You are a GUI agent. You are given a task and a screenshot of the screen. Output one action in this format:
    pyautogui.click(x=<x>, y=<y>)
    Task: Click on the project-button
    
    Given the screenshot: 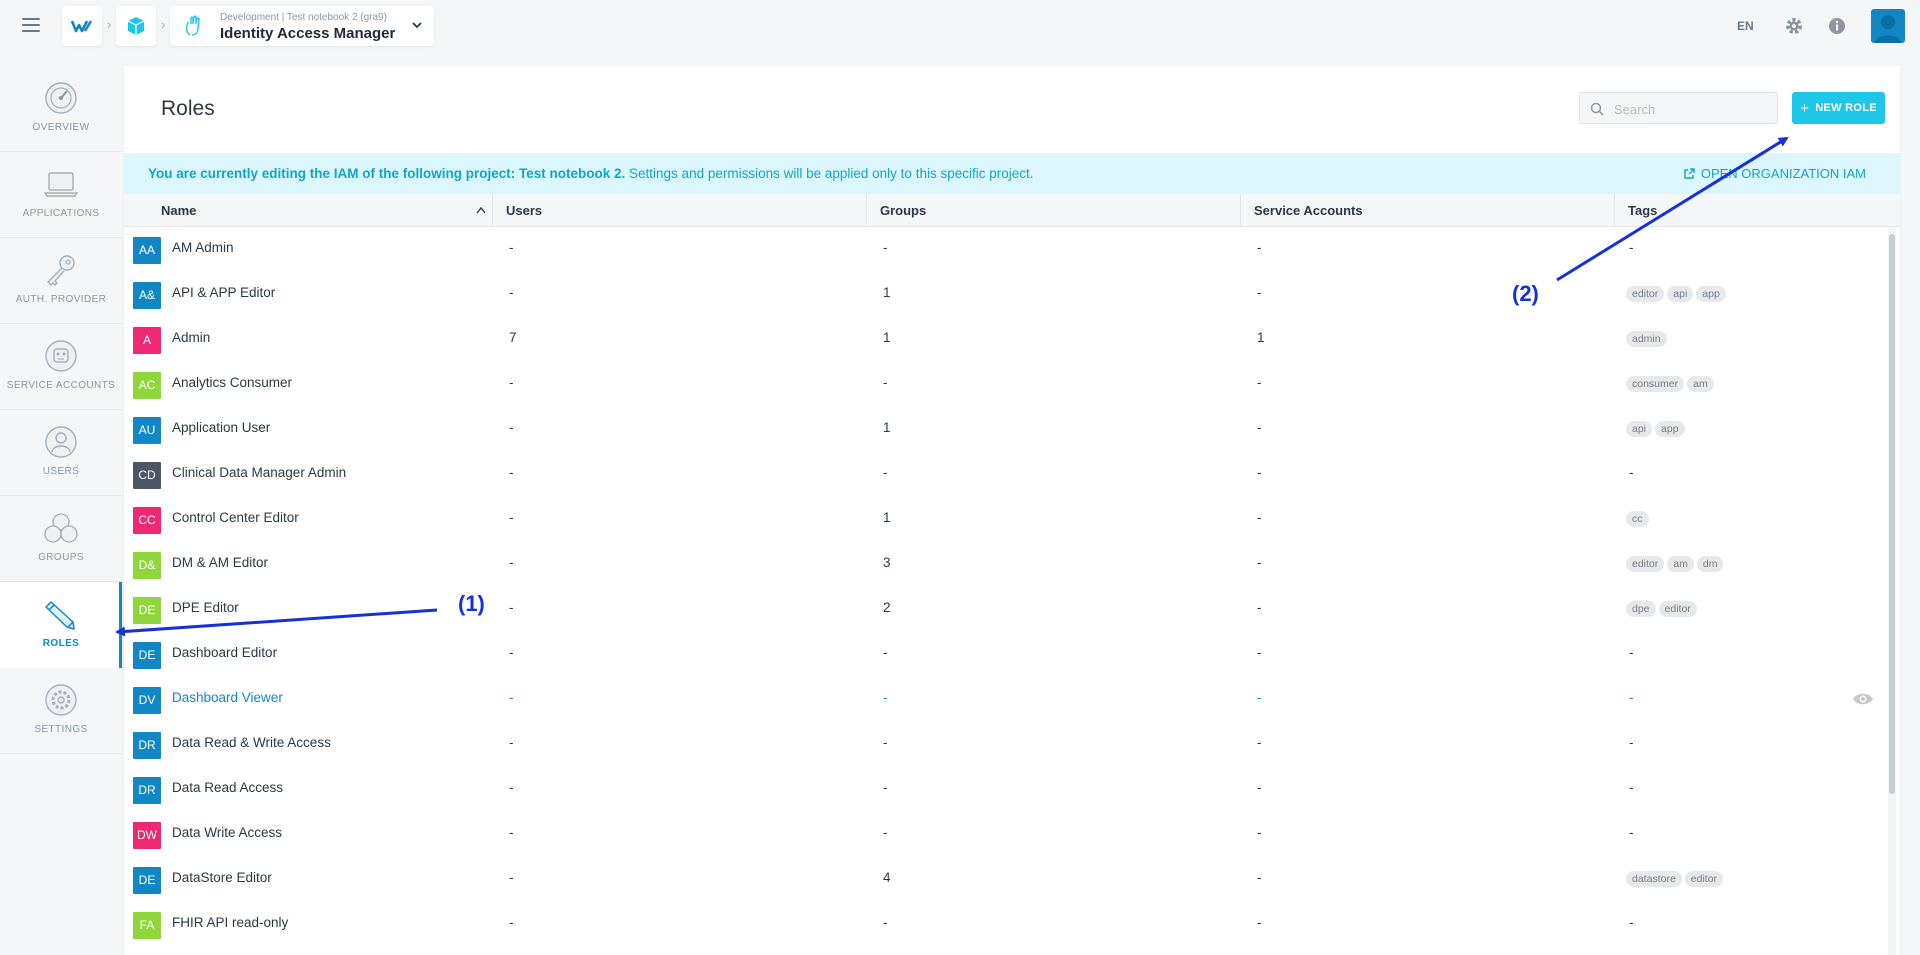 What is the action you would take?
    pyautogui.click(x=136, y=26)
    